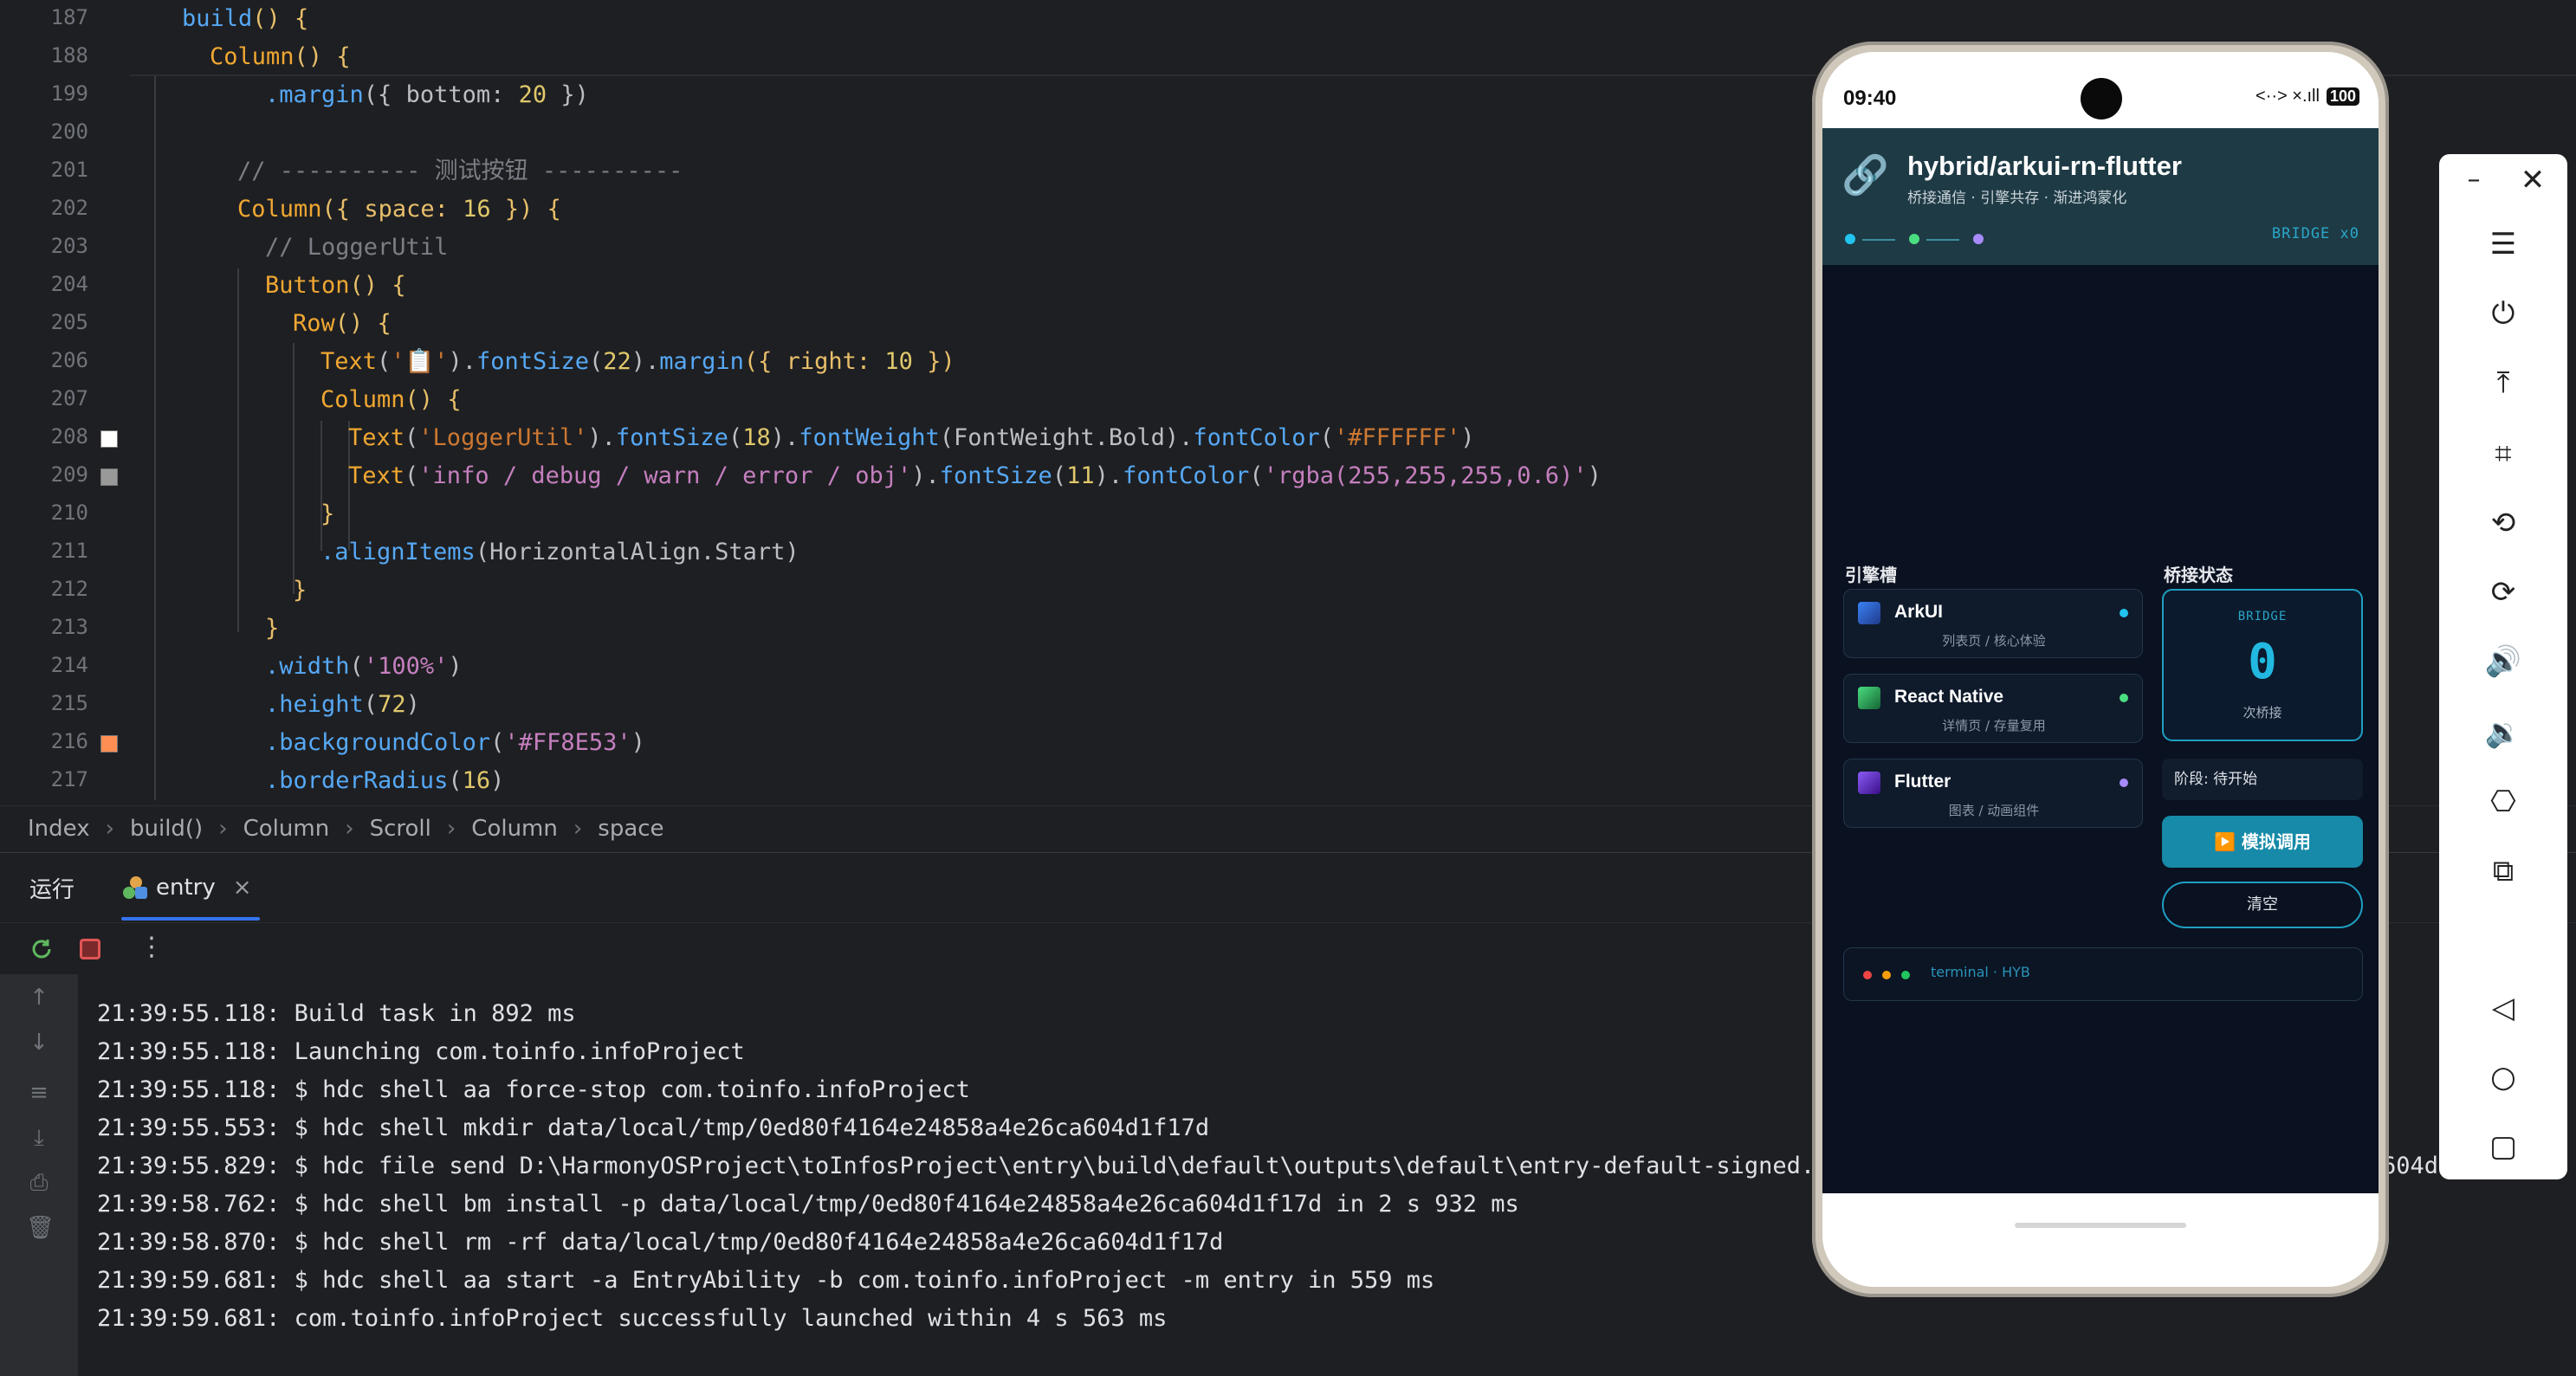  Describe the element at coordinates (1978, 239) in the screenshot. I see `flow-dot-flutter` at that location.